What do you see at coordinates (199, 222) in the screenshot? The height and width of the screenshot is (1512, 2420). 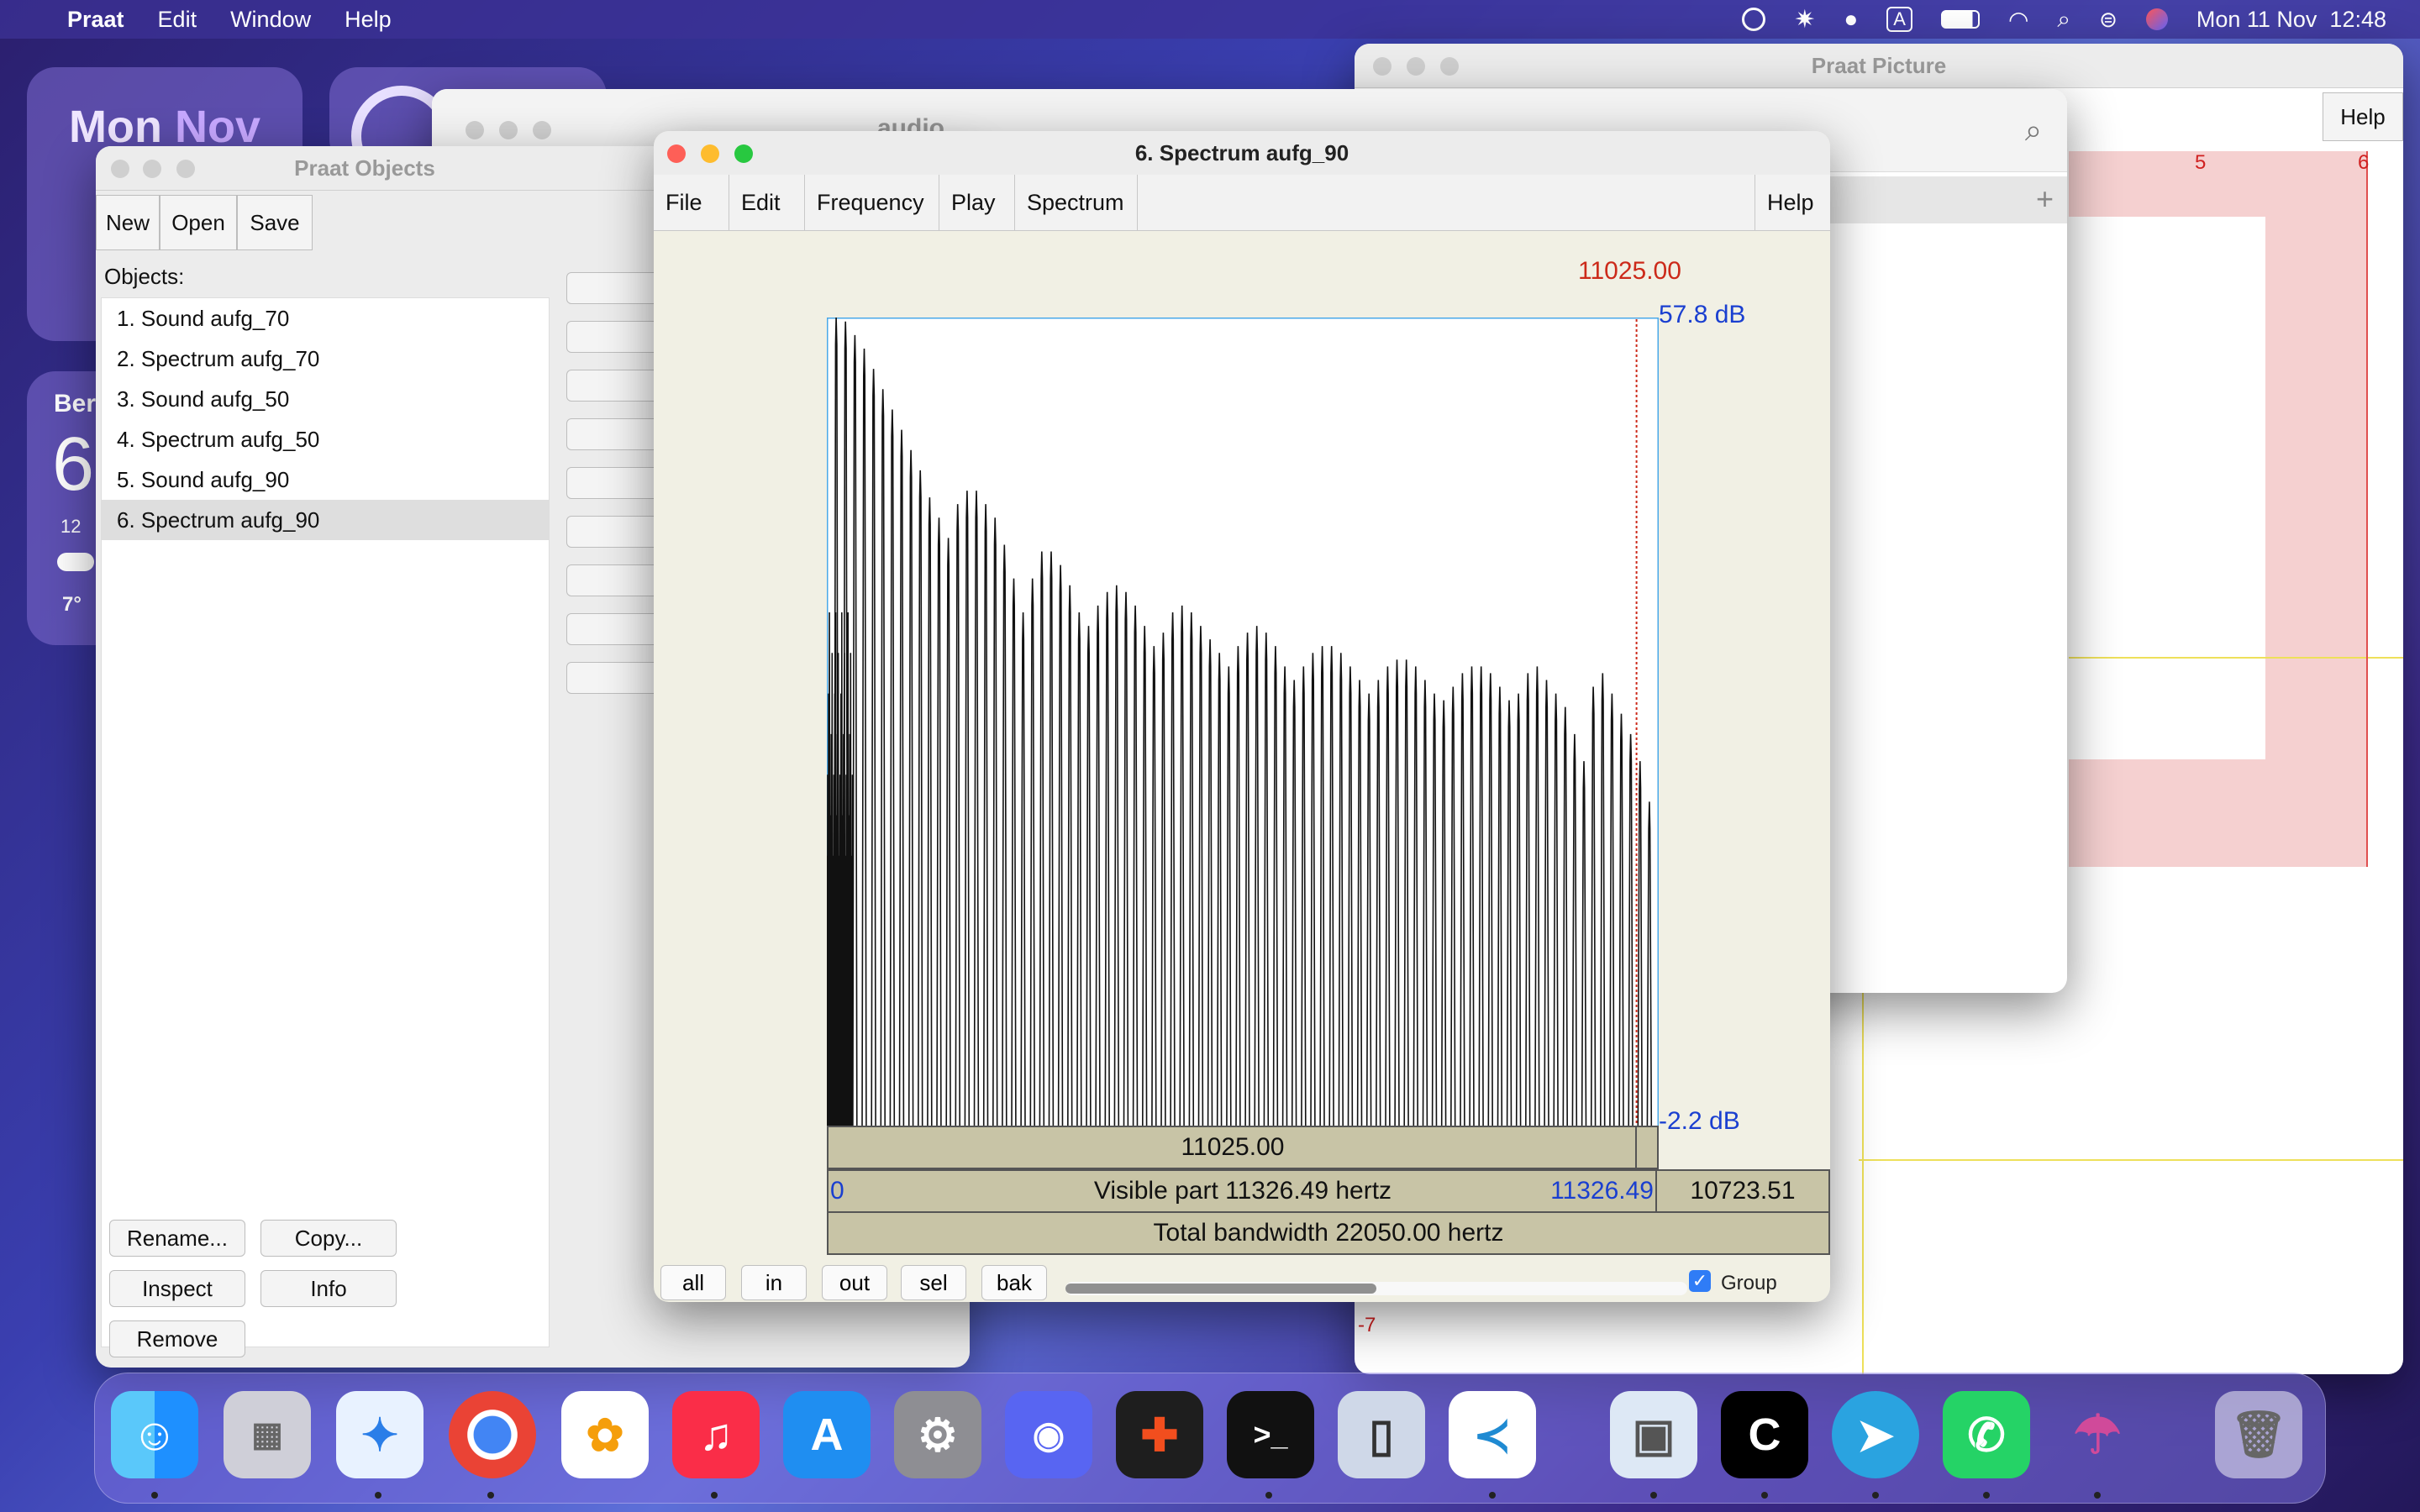 I see `open-menu: Open` at bounding box center [199, 222].